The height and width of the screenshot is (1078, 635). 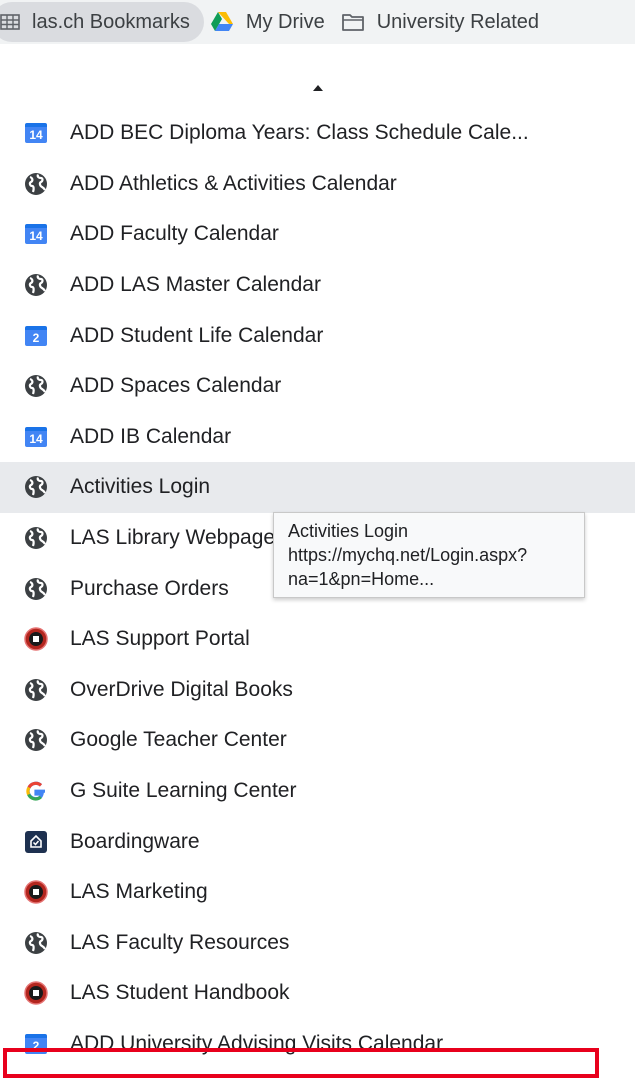 What do you see at coordinates (317, 791) in the screenshot?
I see `bookmark-item: G Suite Learning Center` at bounding box center [317, 791].